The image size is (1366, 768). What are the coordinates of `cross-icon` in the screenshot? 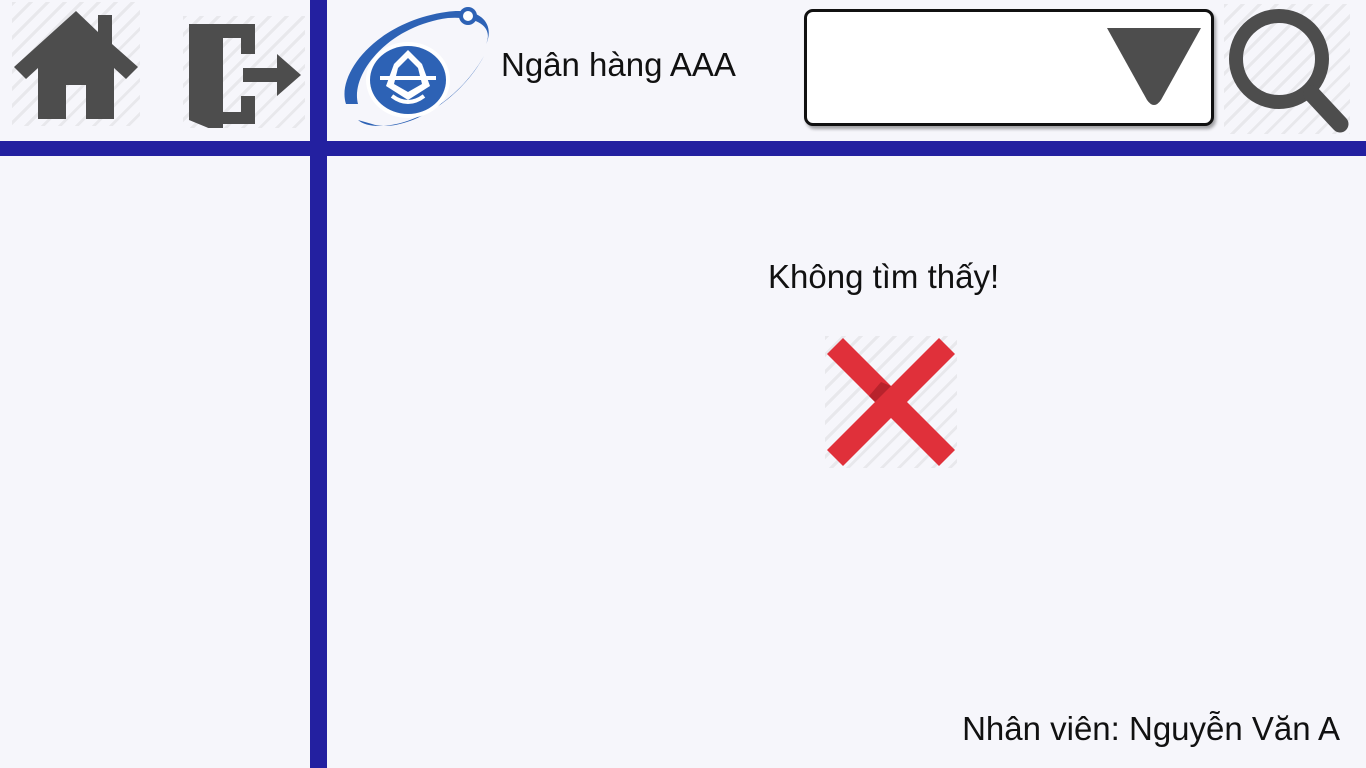 It's located at (891, 402).